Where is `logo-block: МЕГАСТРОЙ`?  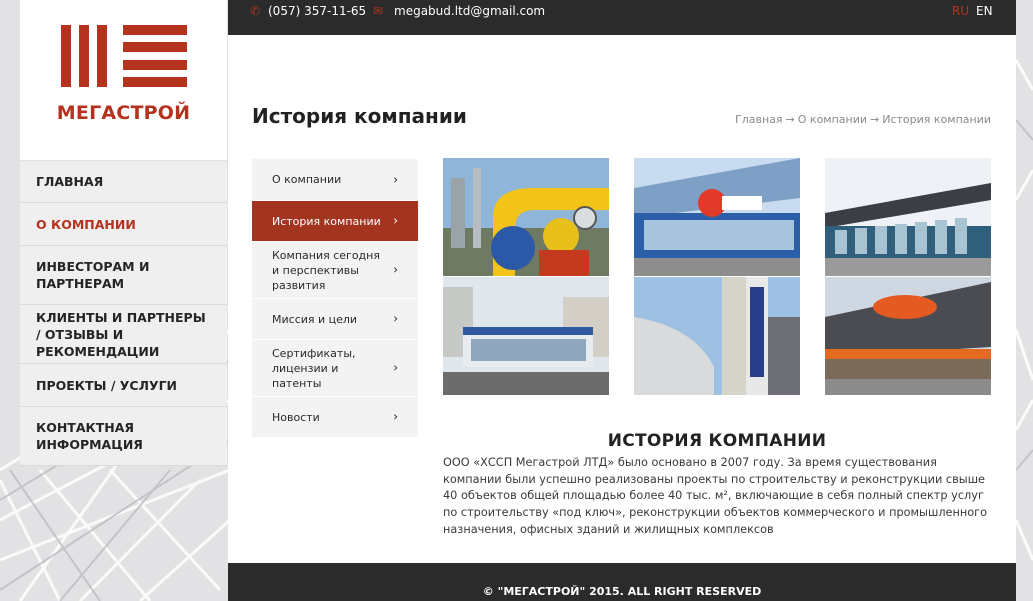
logo-block: МЕГАСТРОЙ is located at coordinates (123, 80).